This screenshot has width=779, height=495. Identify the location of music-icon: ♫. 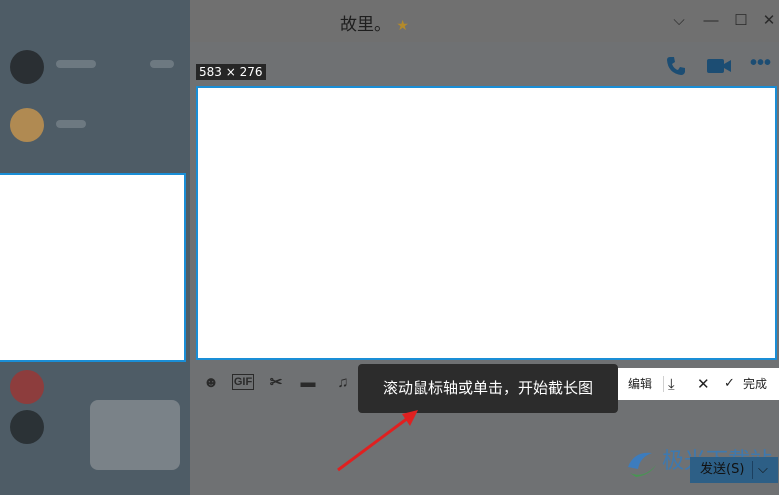
(343, 383).